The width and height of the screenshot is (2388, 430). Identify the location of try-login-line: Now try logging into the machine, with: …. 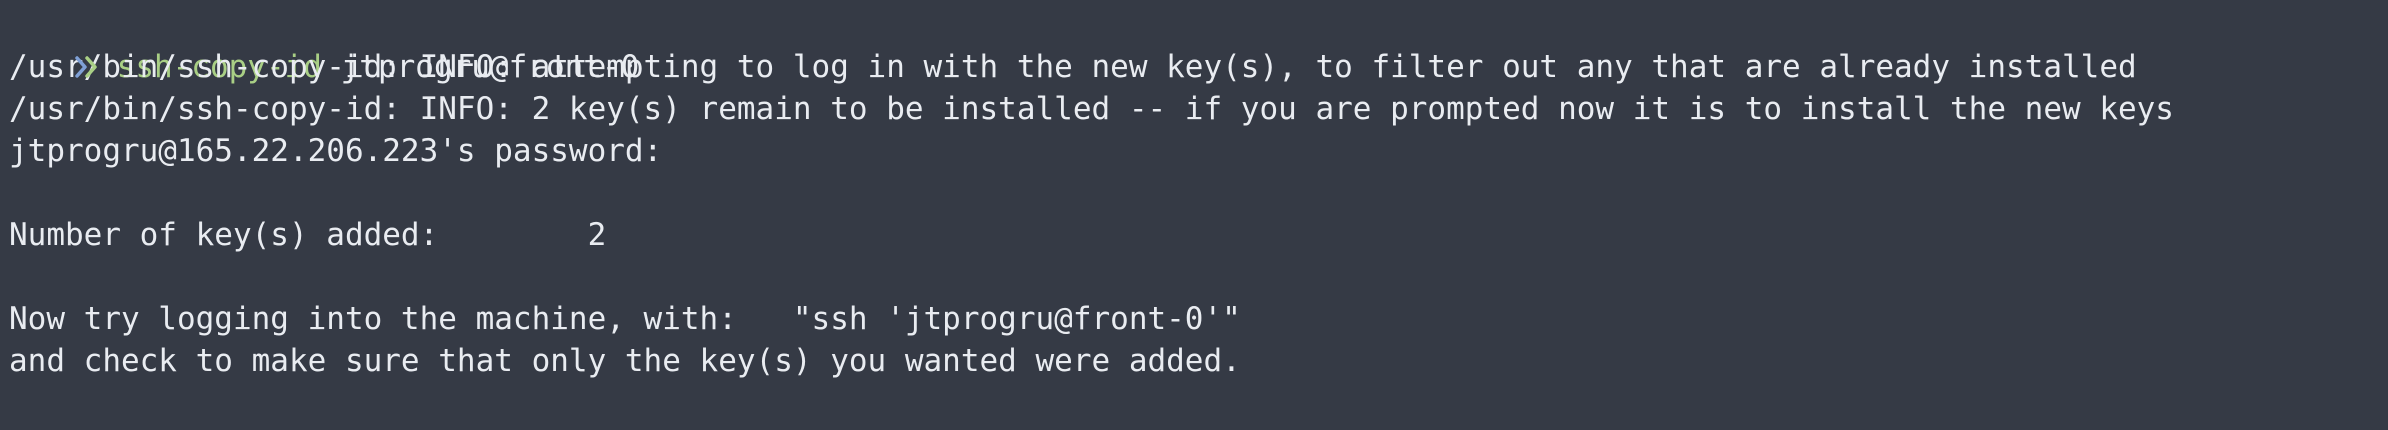
(625, 319).